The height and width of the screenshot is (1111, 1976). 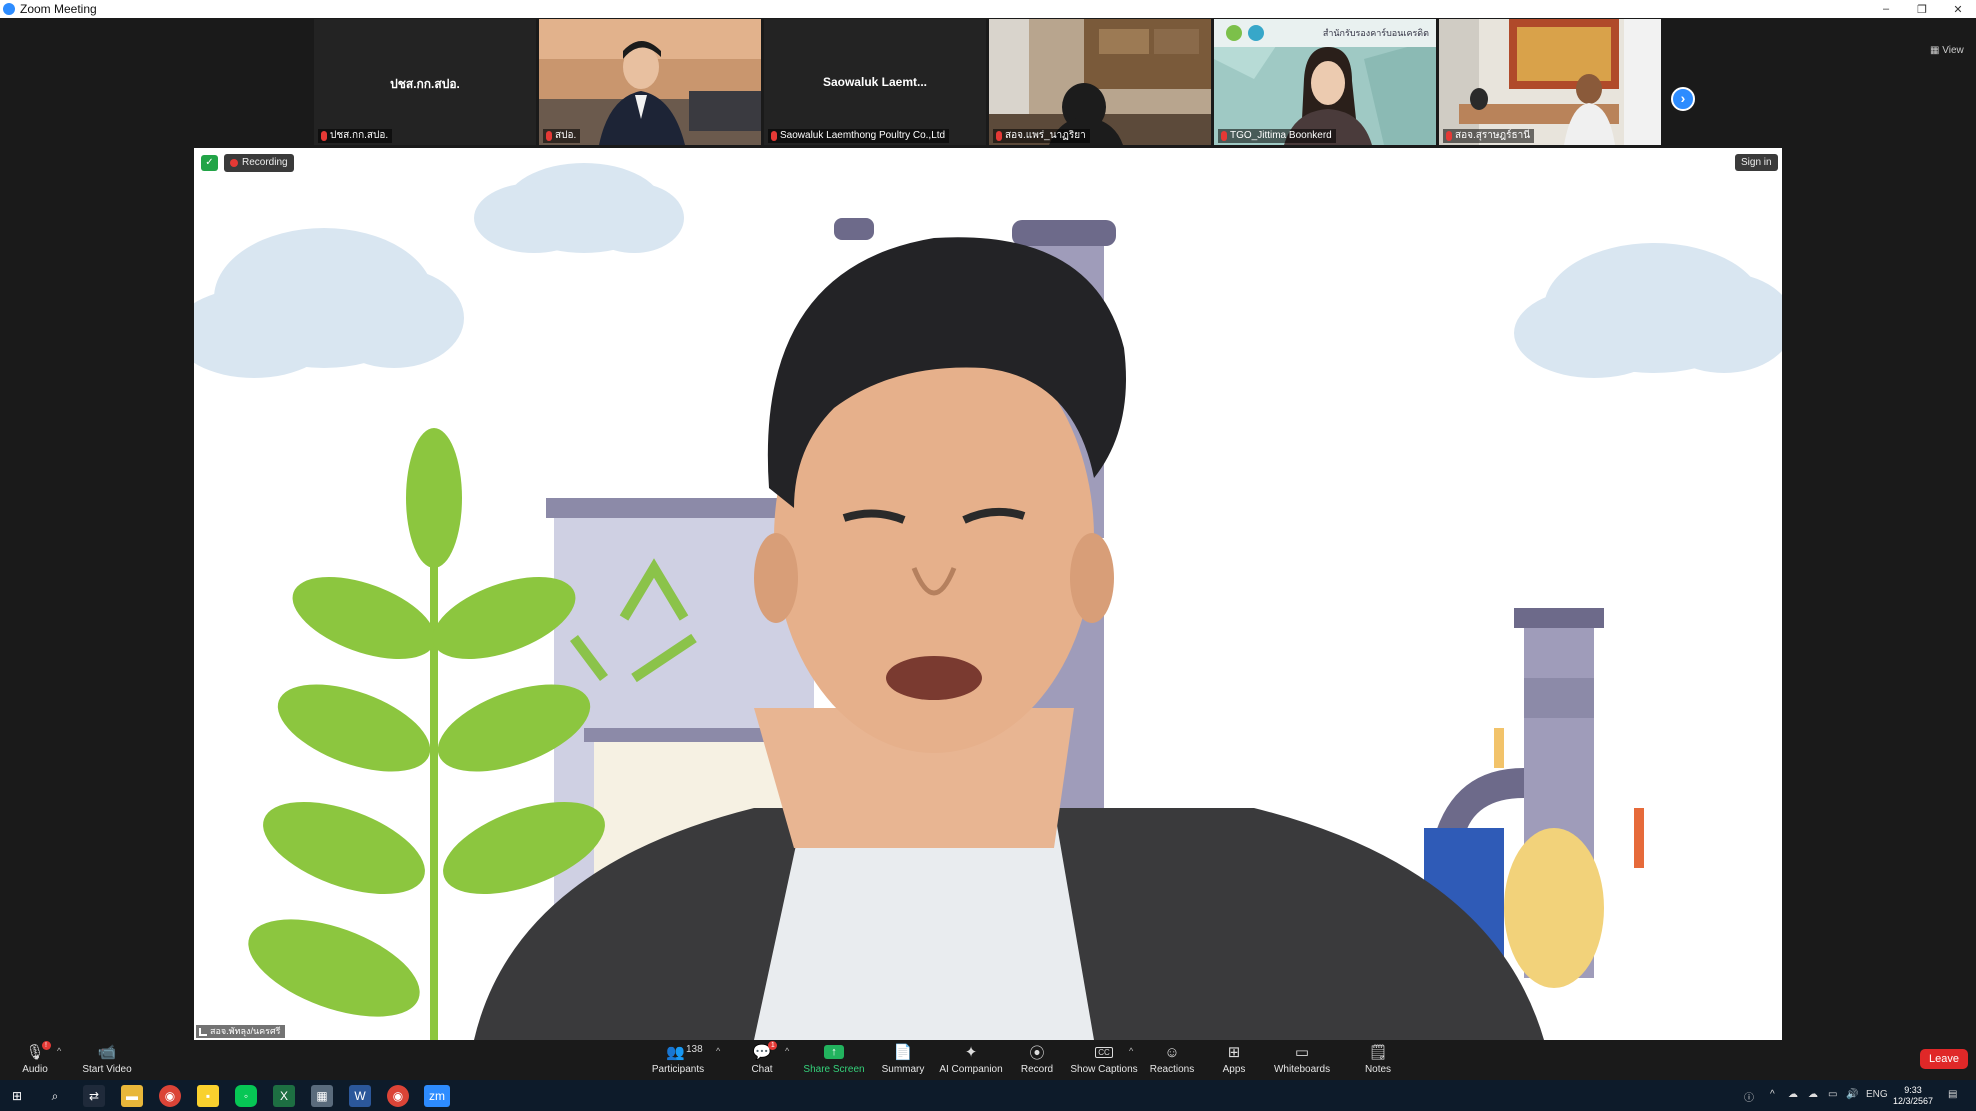 I want to click on share-screen-button: ↑ Share Screen, so click(x=834, y=1060).